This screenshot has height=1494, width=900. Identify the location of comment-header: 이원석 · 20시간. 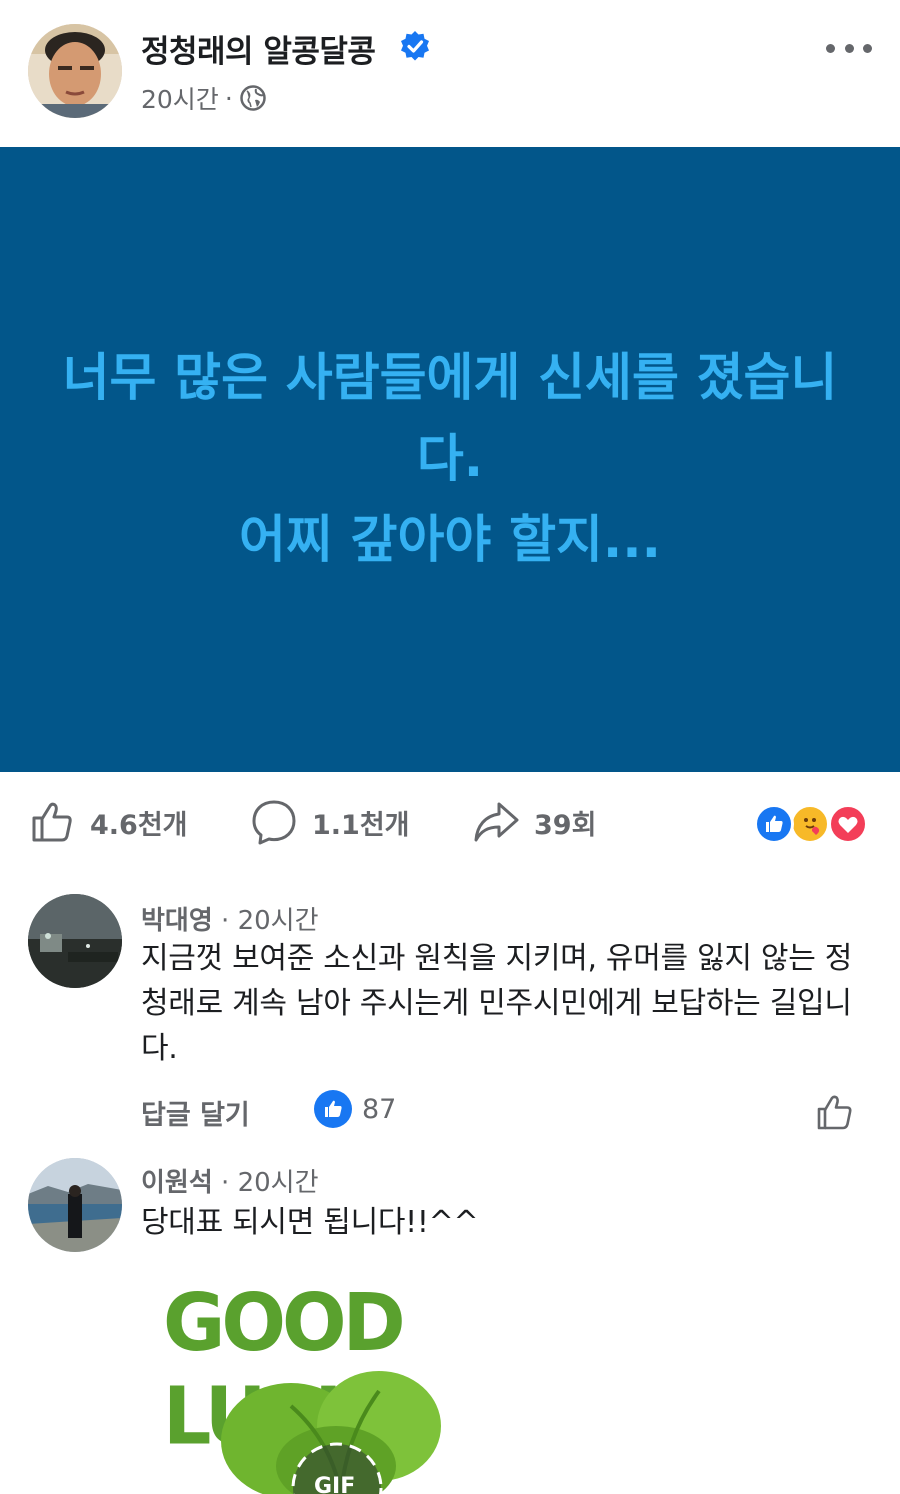
(230, 1183).